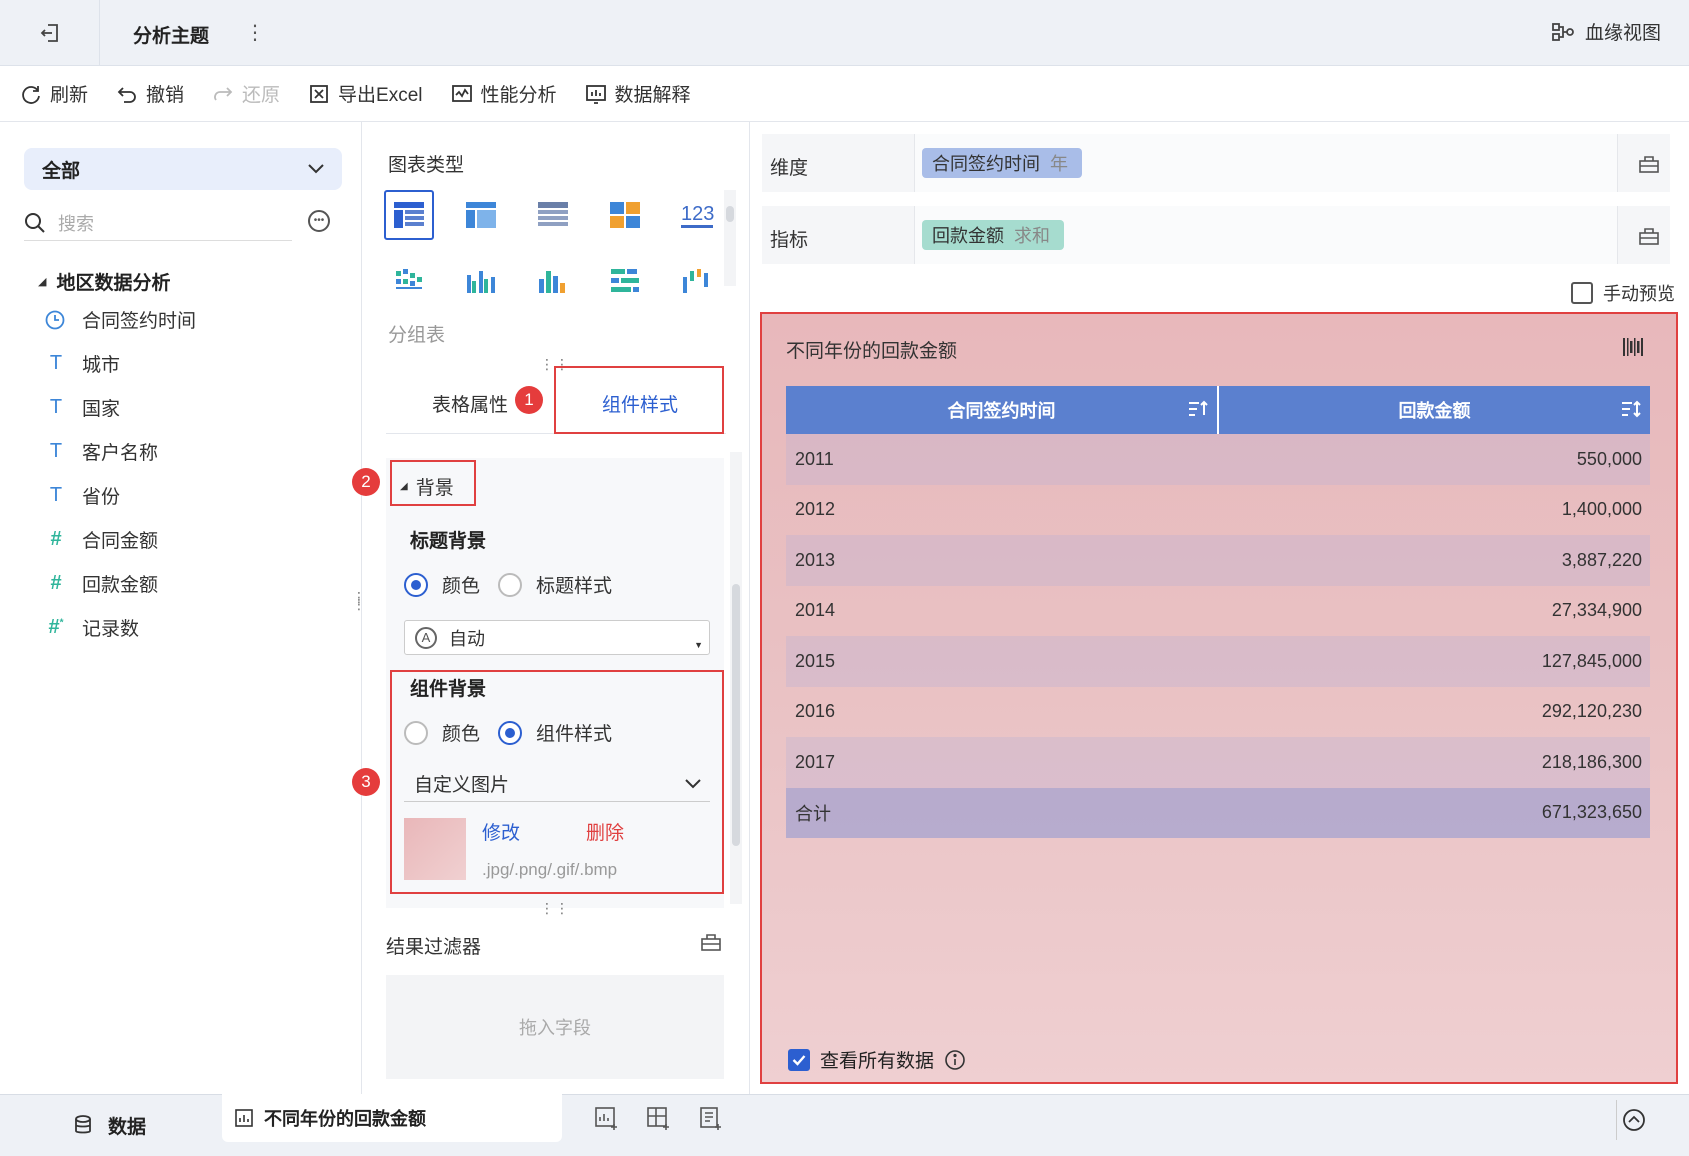 The height and width of the screenshot is (1156, 1689). I want to click on back-button, so click(50, 33).